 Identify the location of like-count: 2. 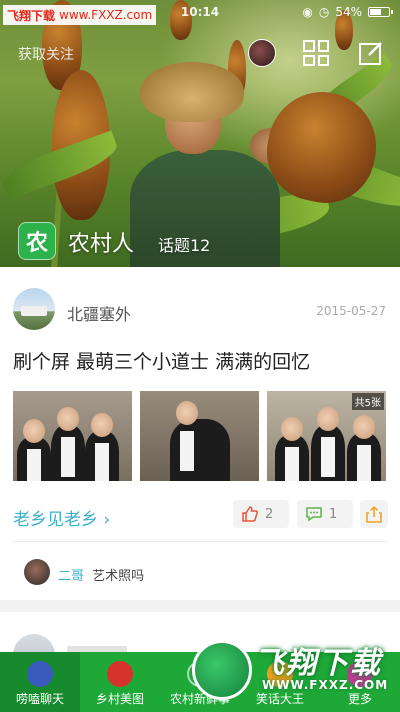
(269, 514).